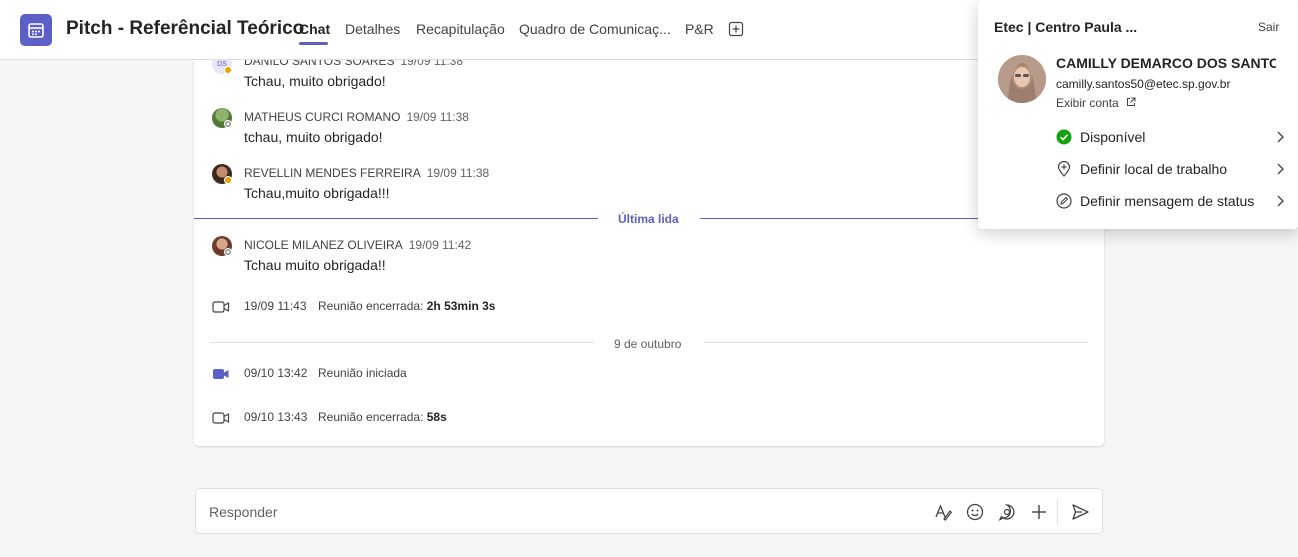 This screenshot has height=557, width=1298. Describe the element at coordinates (1057, 512) in the screenshot. I see `reply-separator` at that location.